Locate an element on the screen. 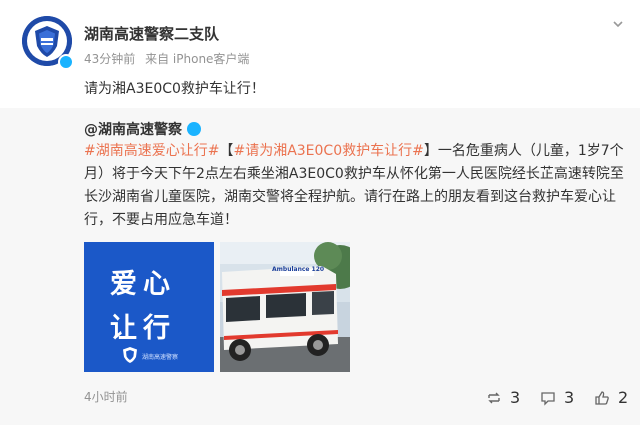  poster-logo-text: 湖南高速警察 is located at coordinates (160, 357).